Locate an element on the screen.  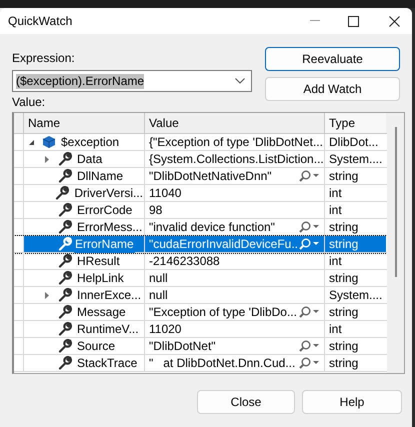
selected-row: ErrorName "cudaErrorInvalidDeviceFu... string is located at coordinates (200, 244).